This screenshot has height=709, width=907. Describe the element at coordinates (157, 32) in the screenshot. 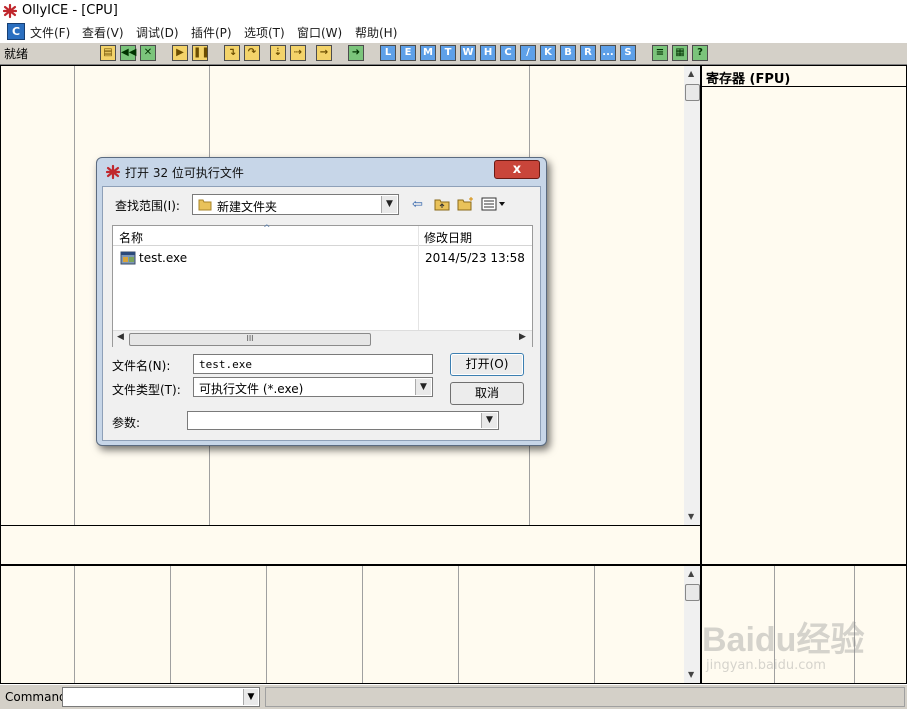

I see `menu-debug: 调试(D)` at that location.